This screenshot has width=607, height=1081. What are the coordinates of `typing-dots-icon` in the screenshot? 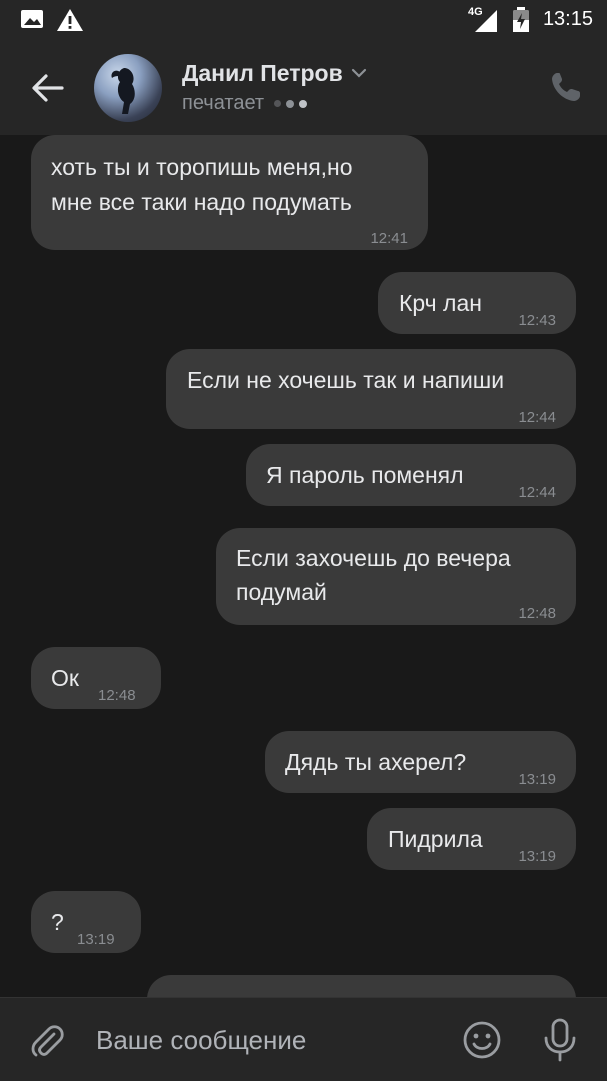 It's located at (293, 103).